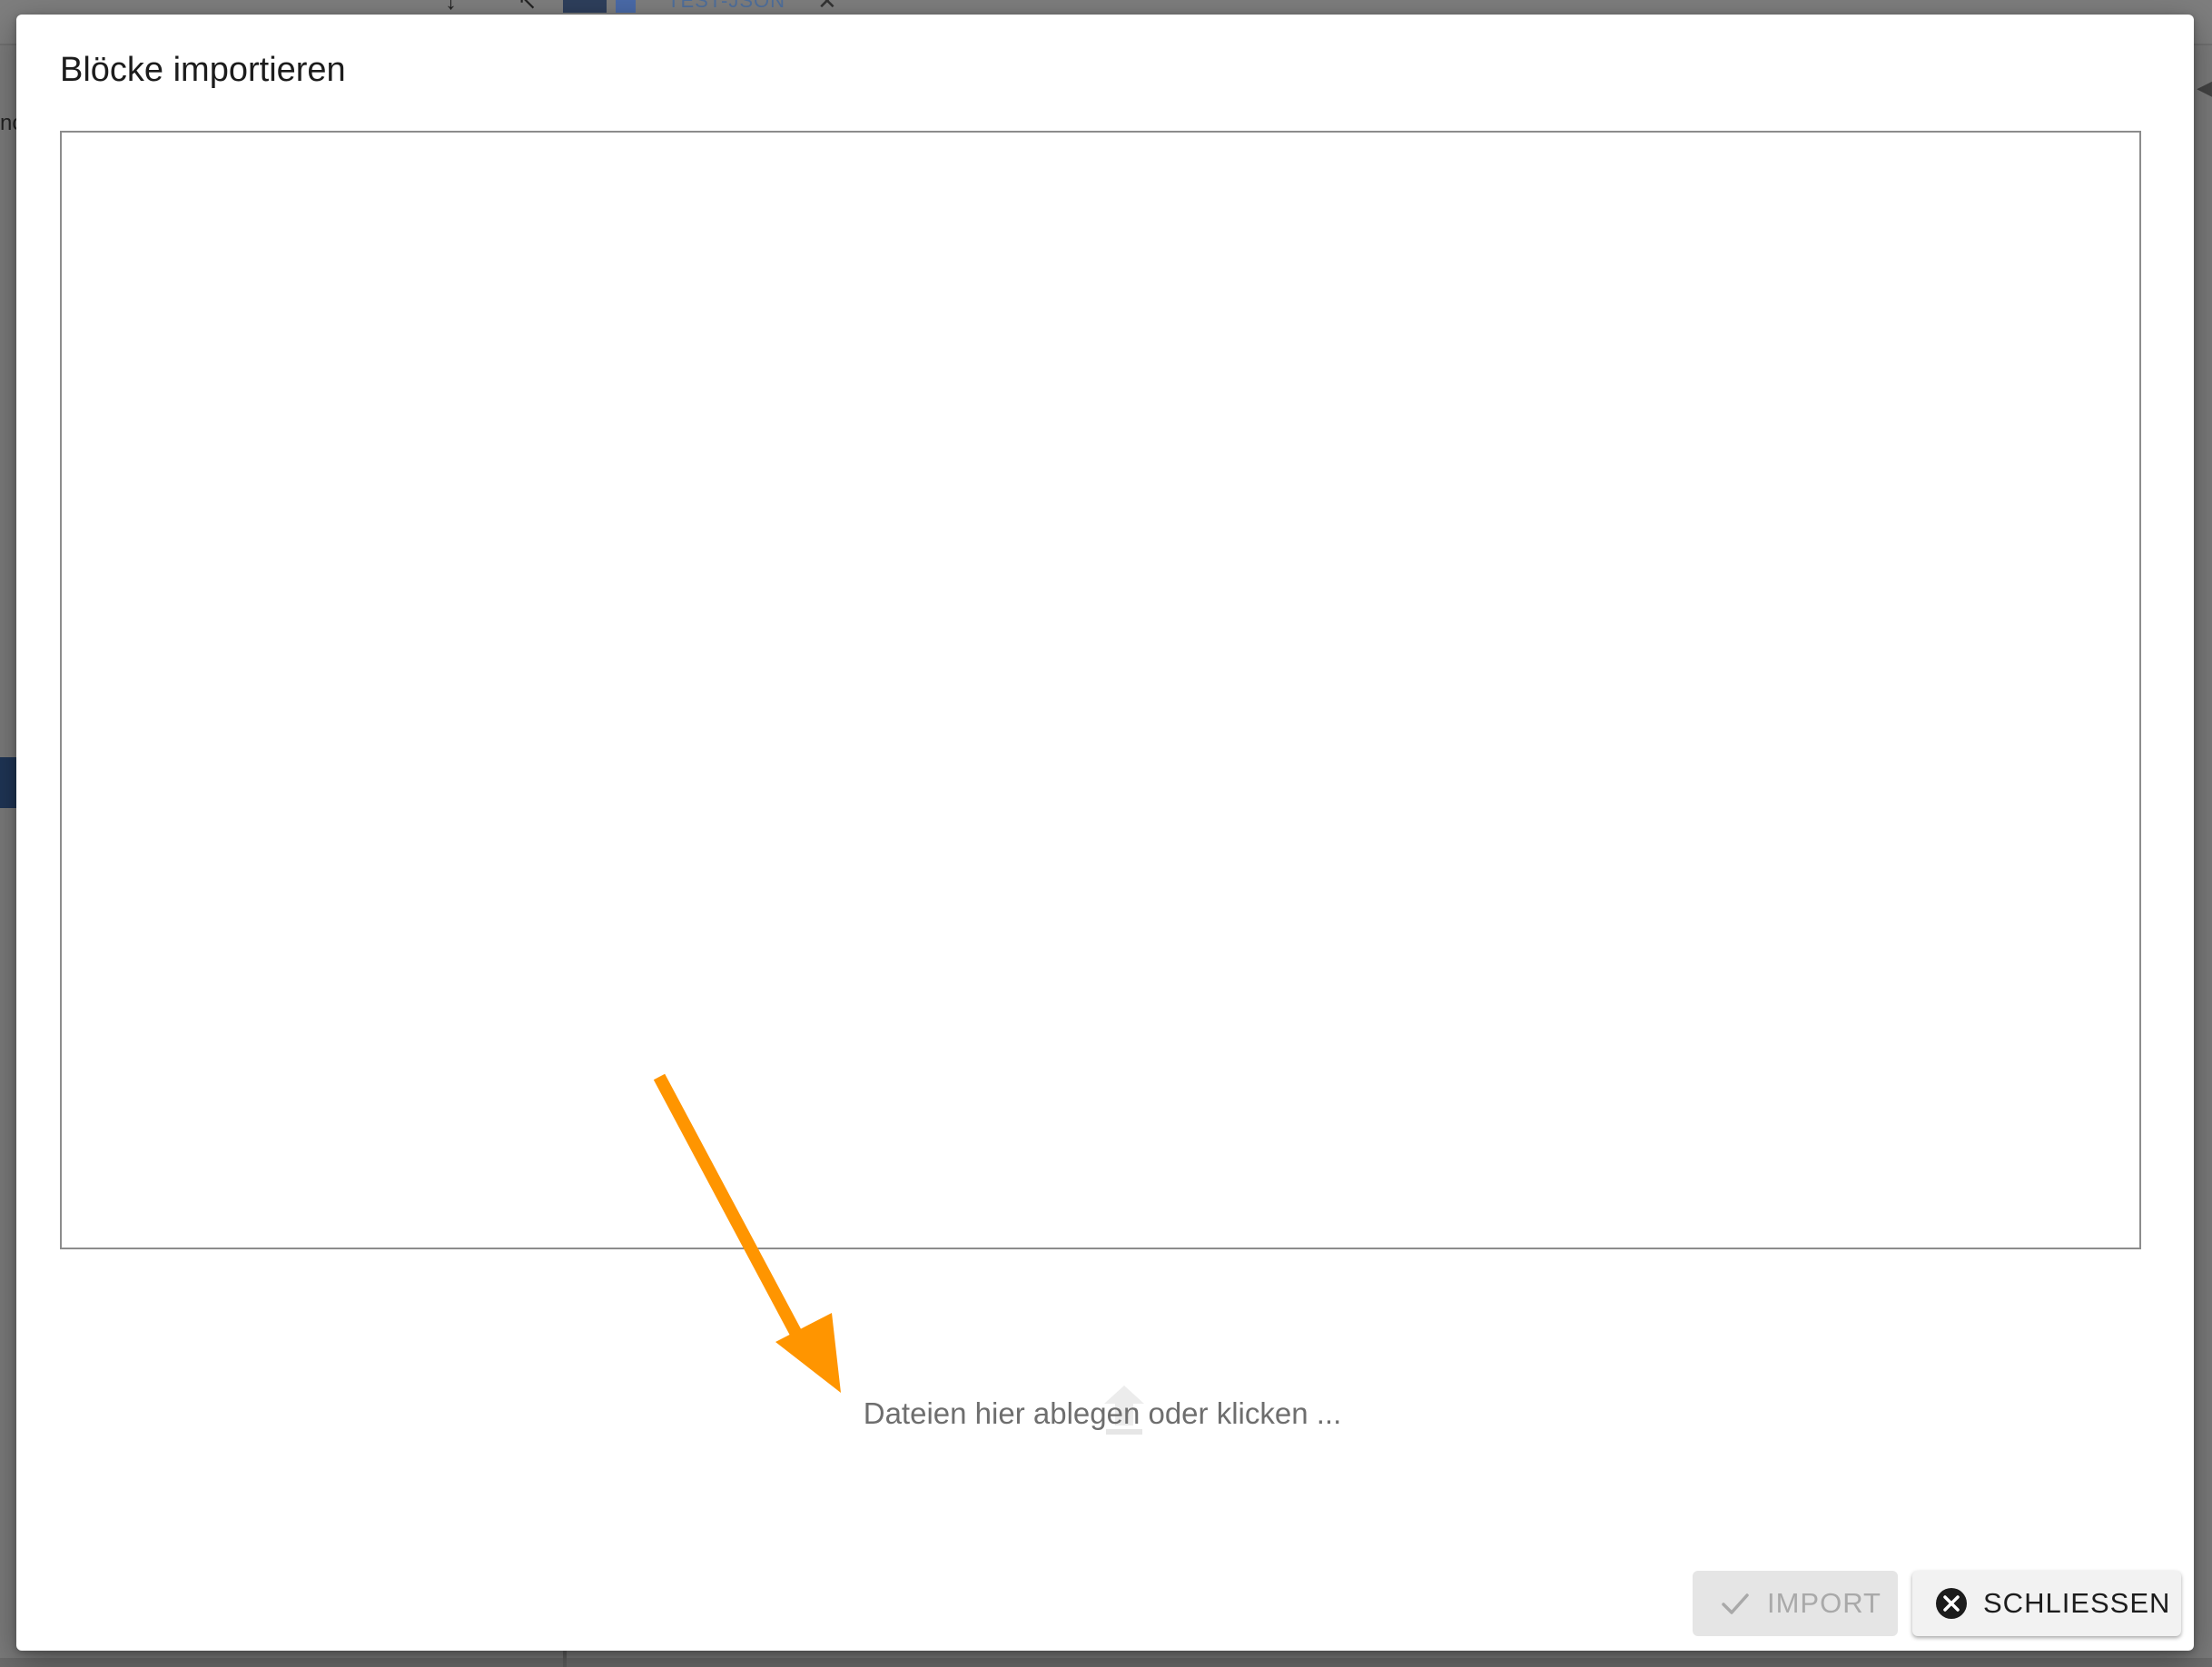  Describe the element at coordinates (1952, 1603) in the screenshot. I see `close-circle-icon` at that location.